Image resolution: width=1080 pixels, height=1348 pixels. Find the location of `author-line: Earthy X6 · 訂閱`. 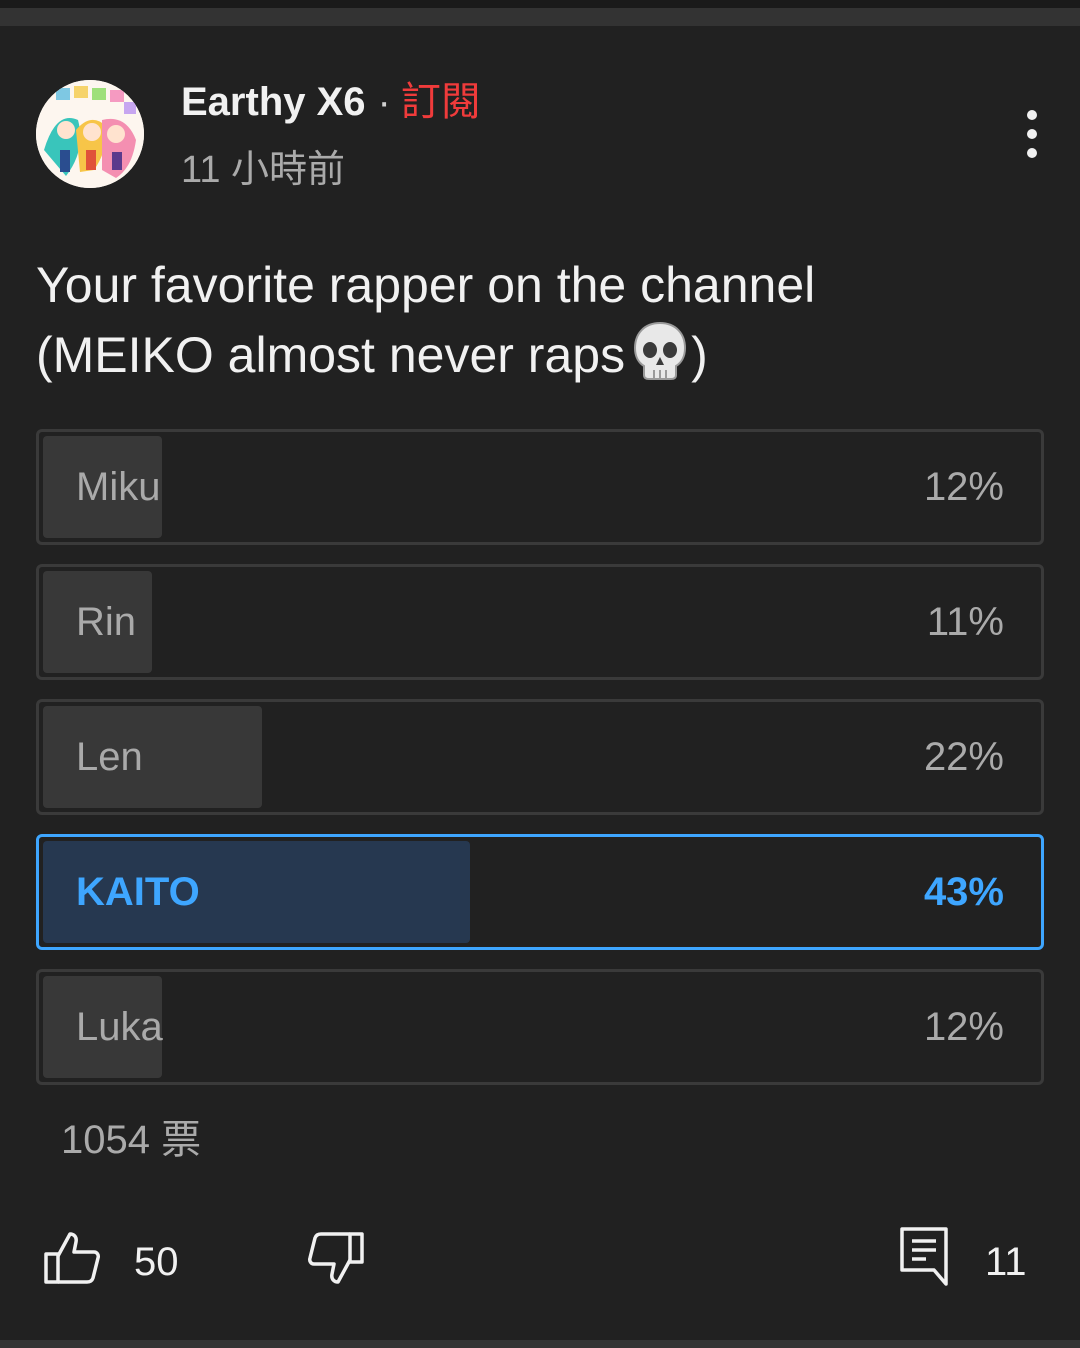

author-line: Earthy X6 · 訂閱 is located at coordinates (331, 102).